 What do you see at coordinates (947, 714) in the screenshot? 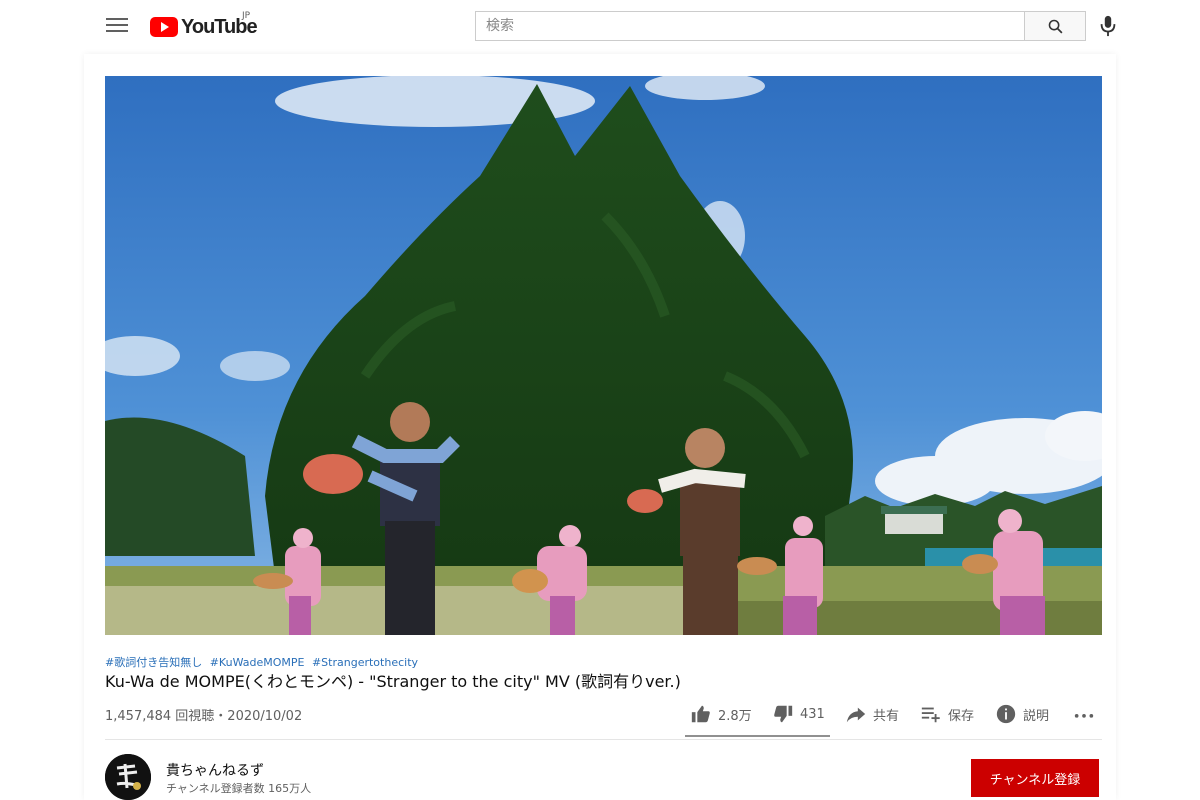
I see `save-button: 保存` at bounding box center [947, 714].